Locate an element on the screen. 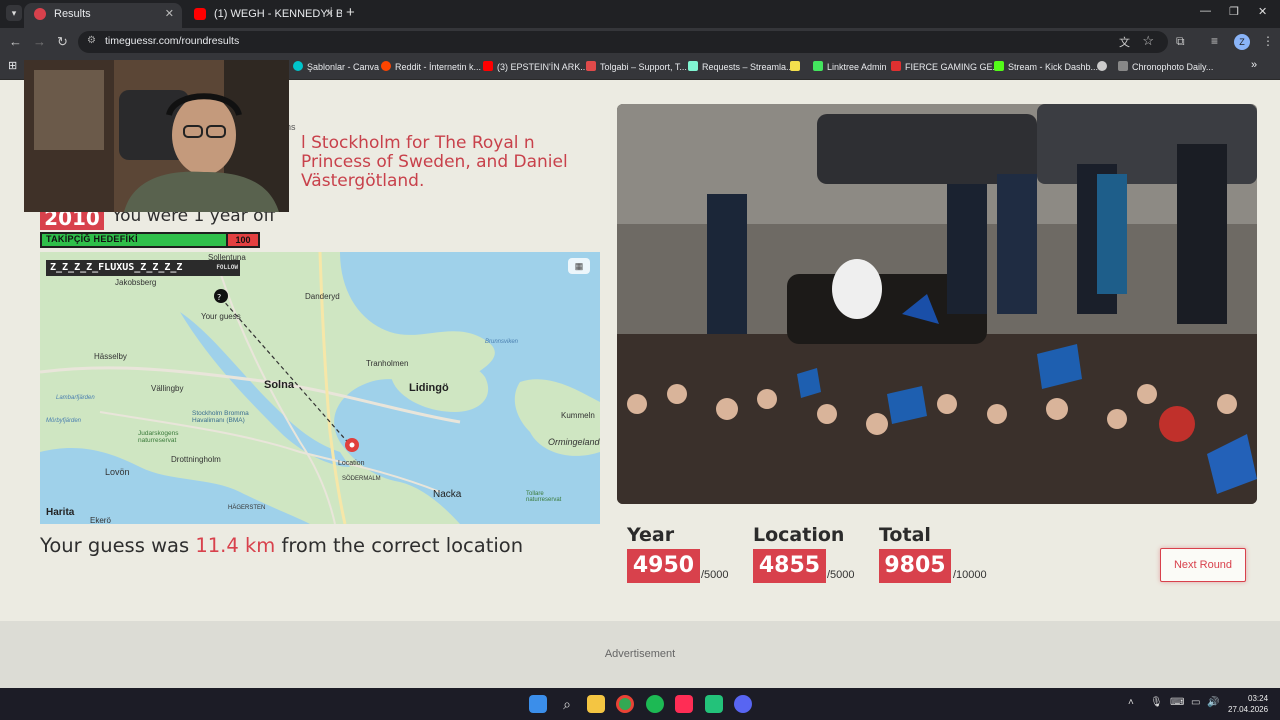 The height and width of the screenshot is (720, 1280). bookmark-star-icon: ☆ is located at coordinates (1148, 41).